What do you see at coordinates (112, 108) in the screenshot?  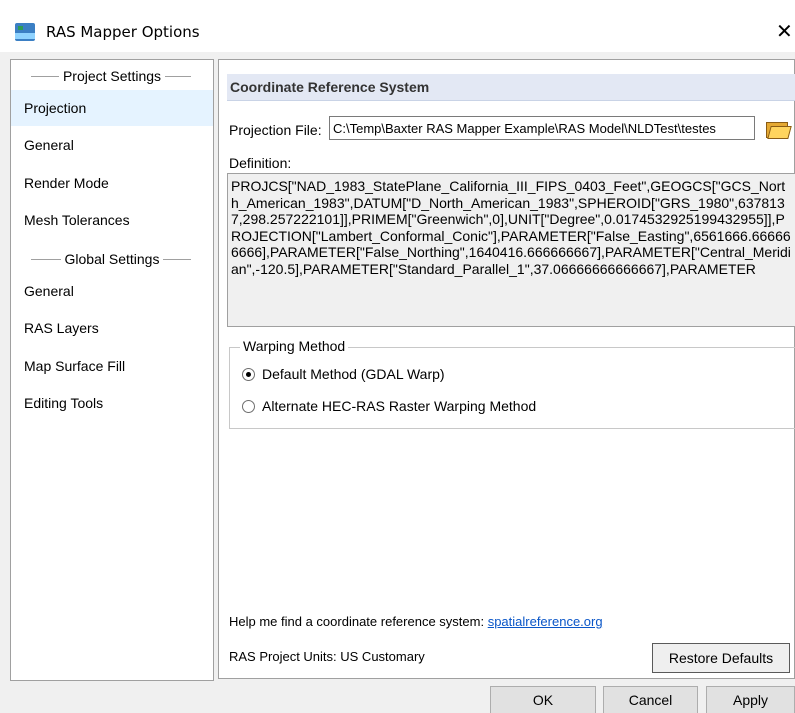 I see `sidebar-item-projection: Projection` at bounding box center [112, 108].